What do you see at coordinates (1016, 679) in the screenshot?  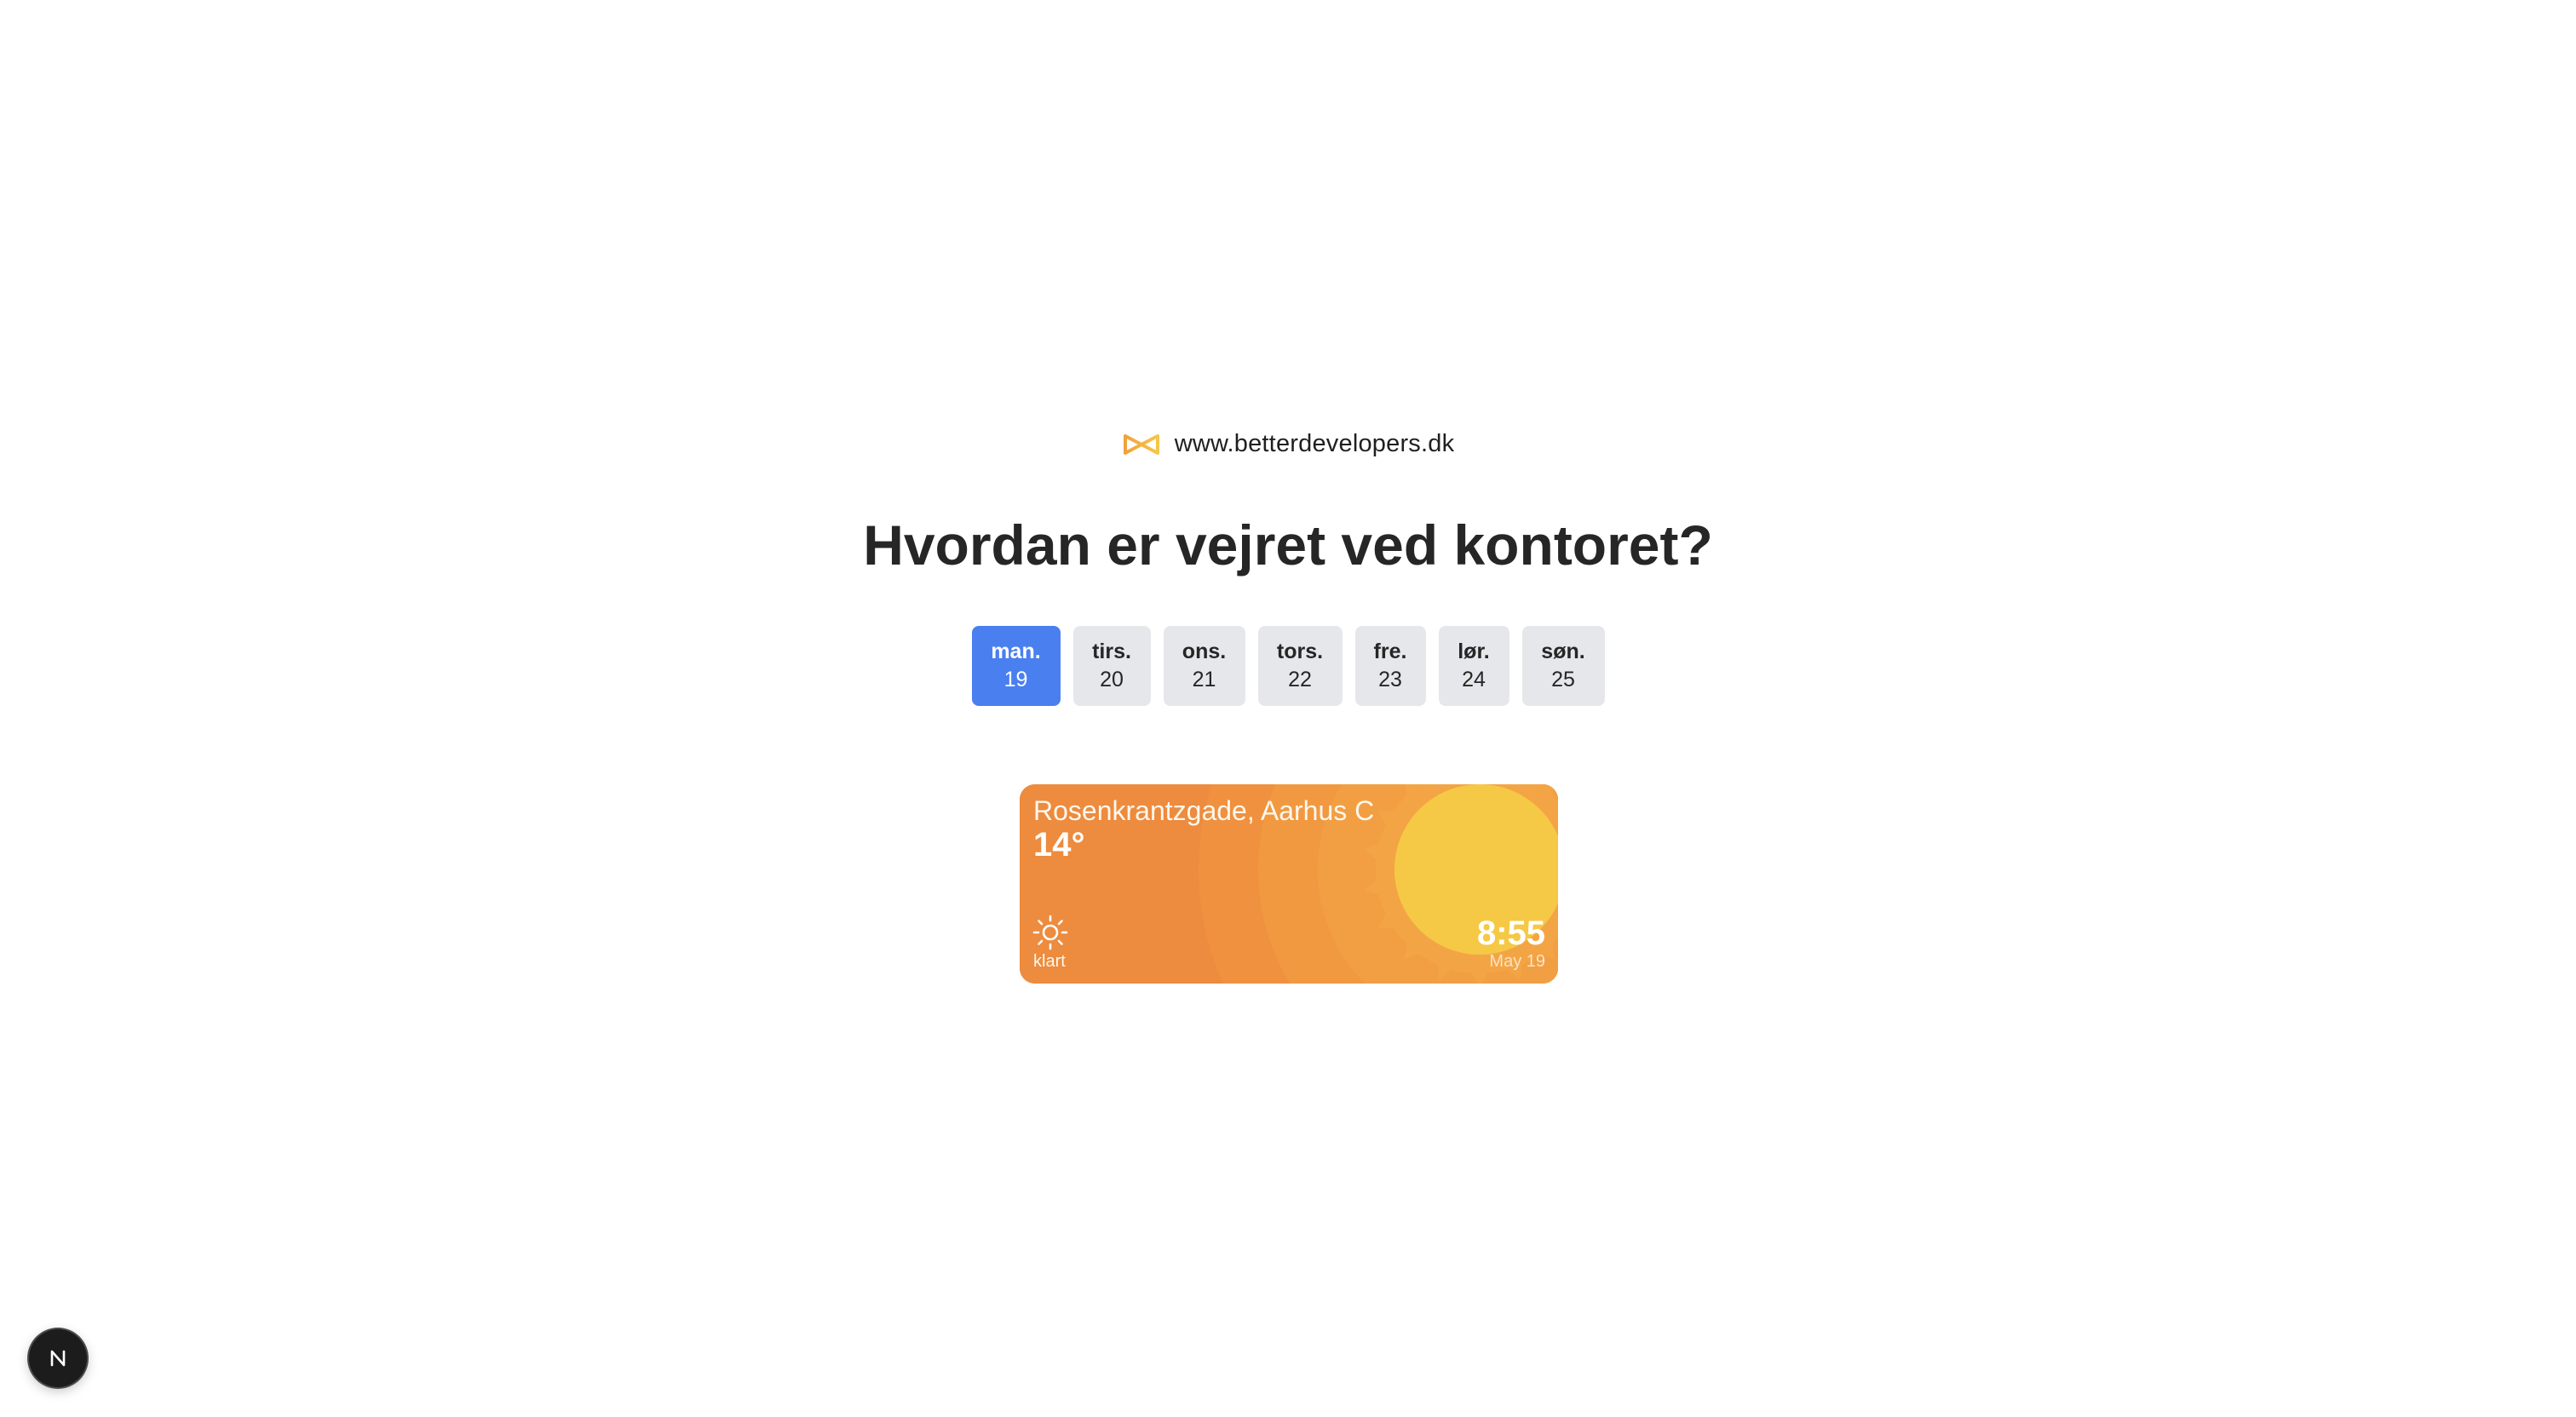 I see `day-number: 19` at bounding box center [1016, 679].